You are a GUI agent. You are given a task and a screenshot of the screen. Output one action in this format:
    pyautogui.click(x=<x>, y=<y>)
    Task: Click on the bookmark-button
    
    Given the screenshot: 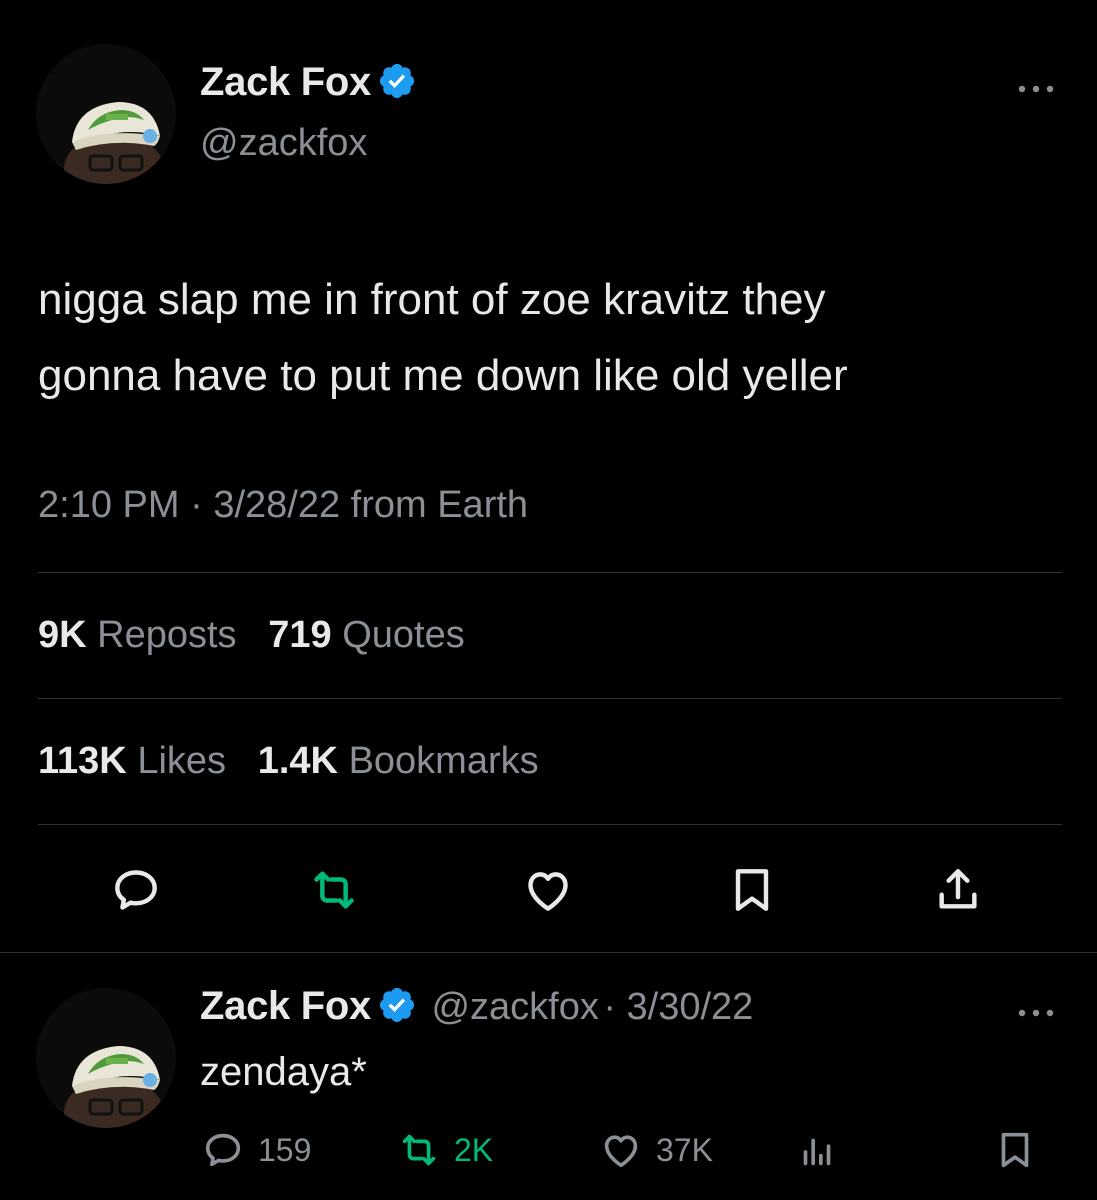 What is the action you would take?
    pyautogui.click(x=752, y=890)
    